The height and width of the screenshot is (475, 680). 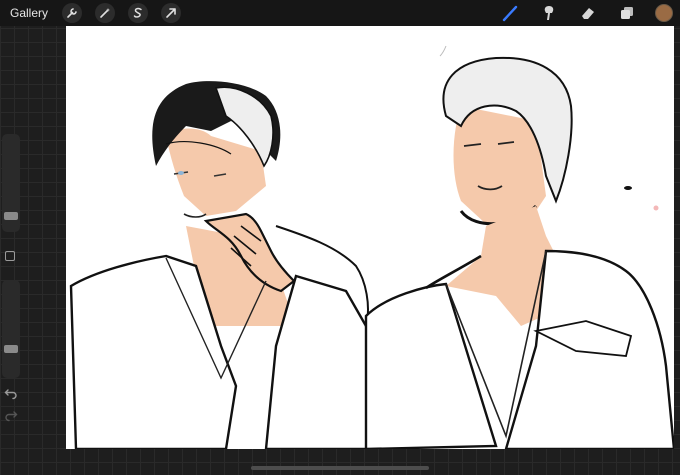 I want to click on layers-button, so click(x=627, y=13).